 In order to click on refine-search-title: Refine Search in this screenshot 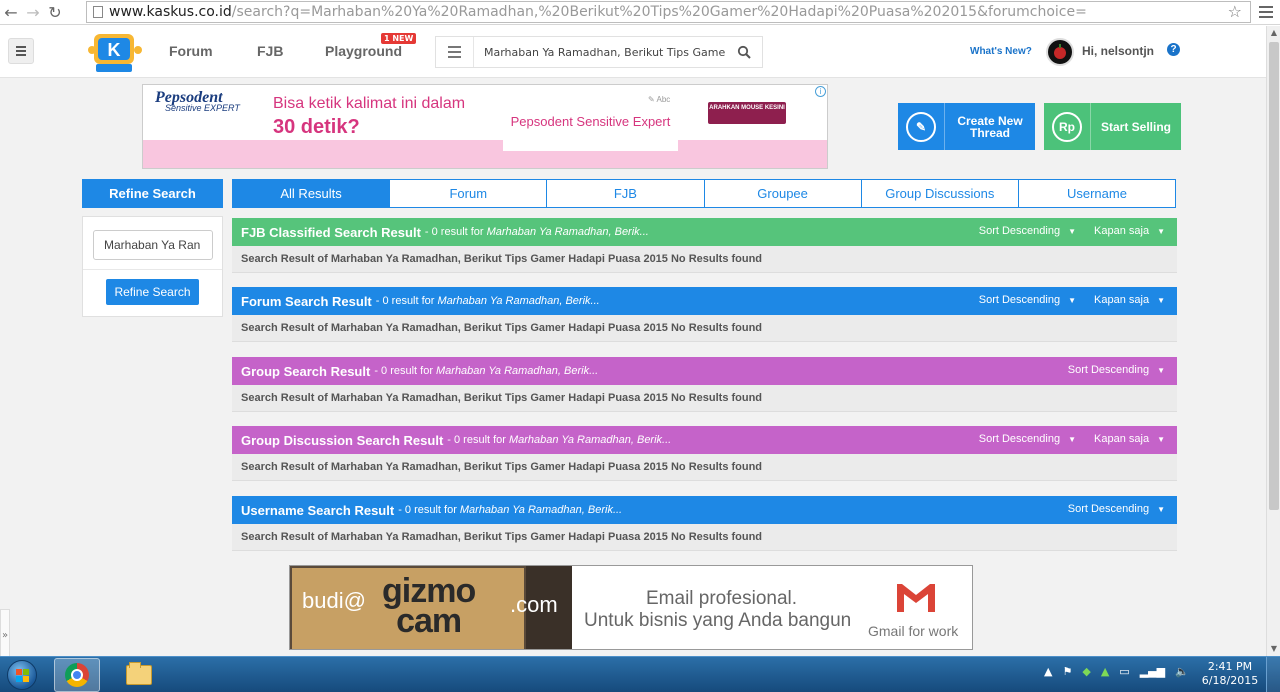, I will do `click(152, 193)`.